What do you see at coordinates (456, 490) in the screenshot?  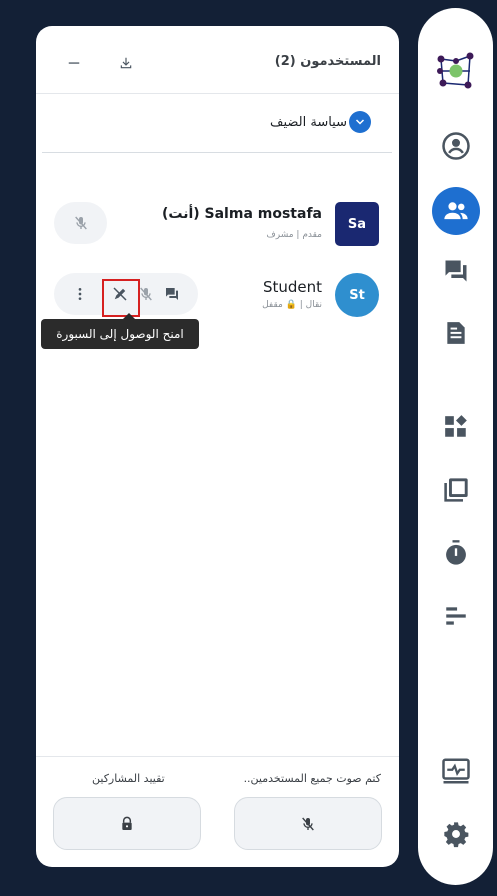 I see `layers-icon` at bounding box center [456, 490].